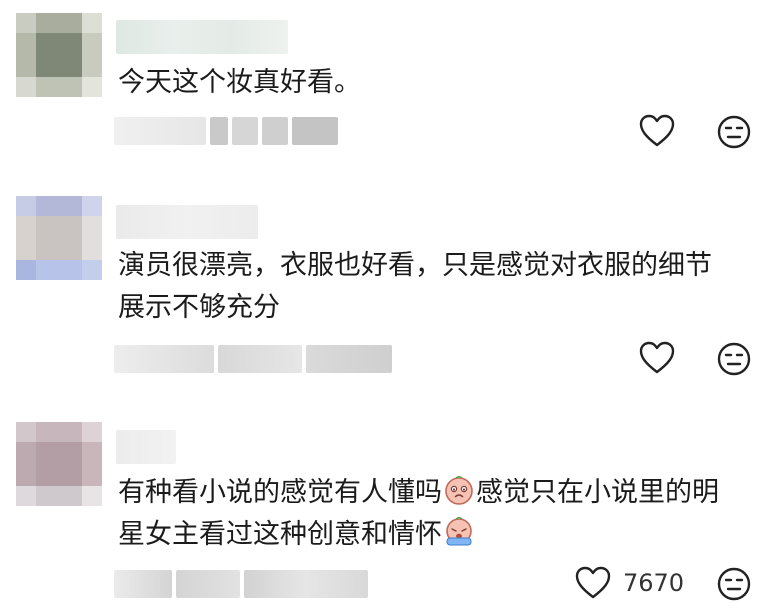 This screenshot has height=616, width=776. I want to click on comment-text-segment: 有种看小说的感觉有人懂吗, so click(280, 492).